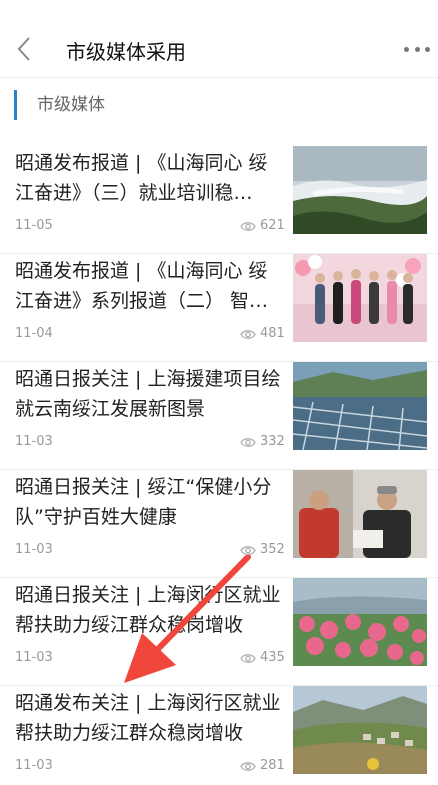 Image resolution: width=438 pixels, height=785 pixels. Describe the element at coordinates (219, 39) in the screenshot. I see `top-bar: 市级媒体采用` at that location.